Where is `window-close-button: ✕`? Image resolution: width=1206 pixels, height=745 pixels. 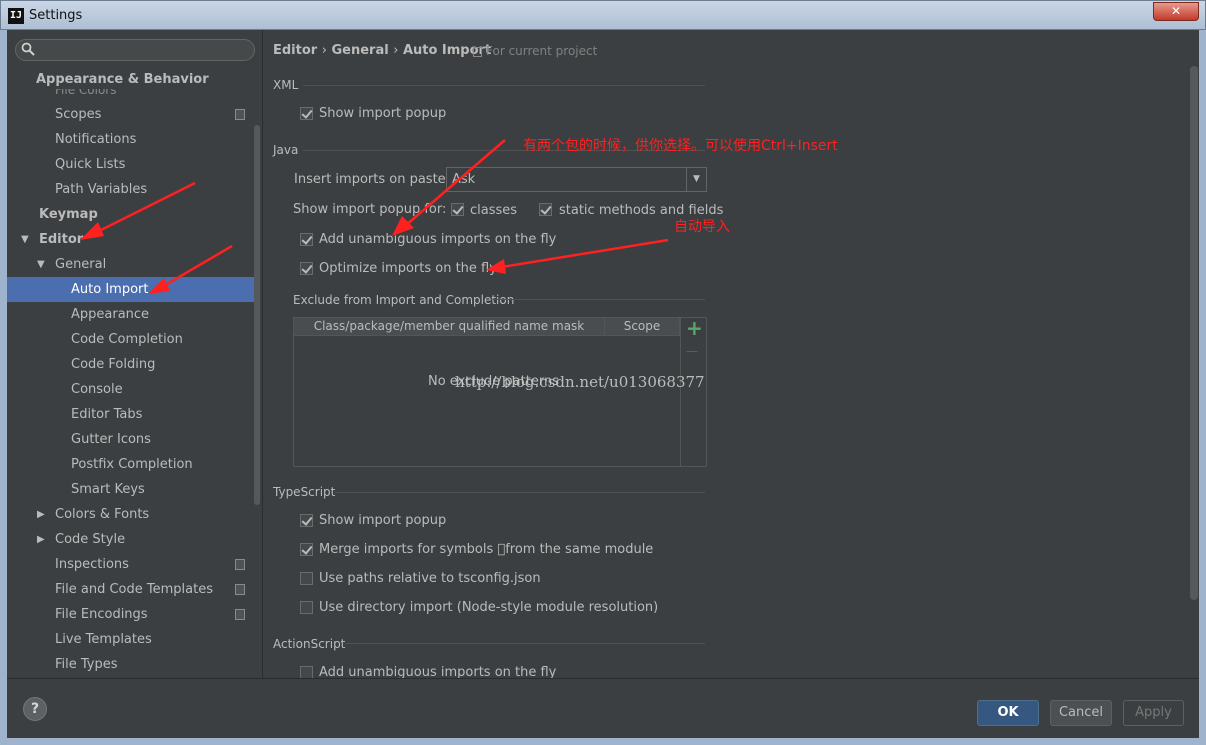 window-close-button: ✕ is located at coordinates (1176, 11).